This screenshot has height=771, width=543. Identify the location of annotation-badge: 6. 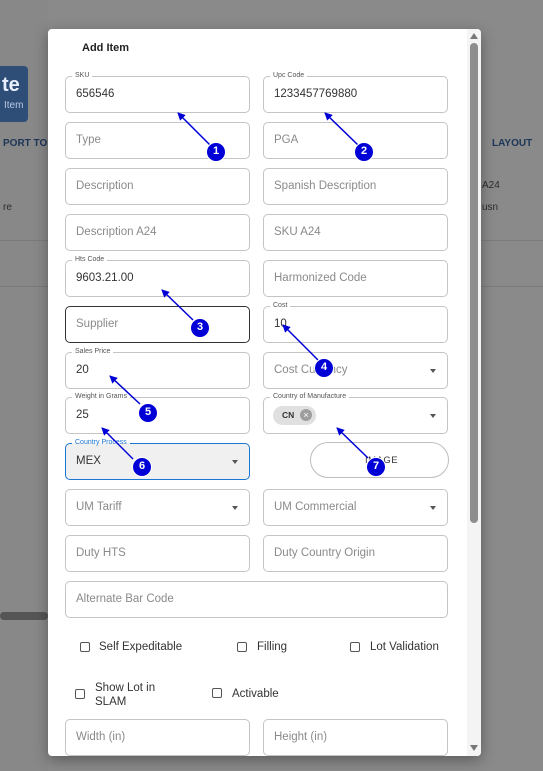
(142, 467).